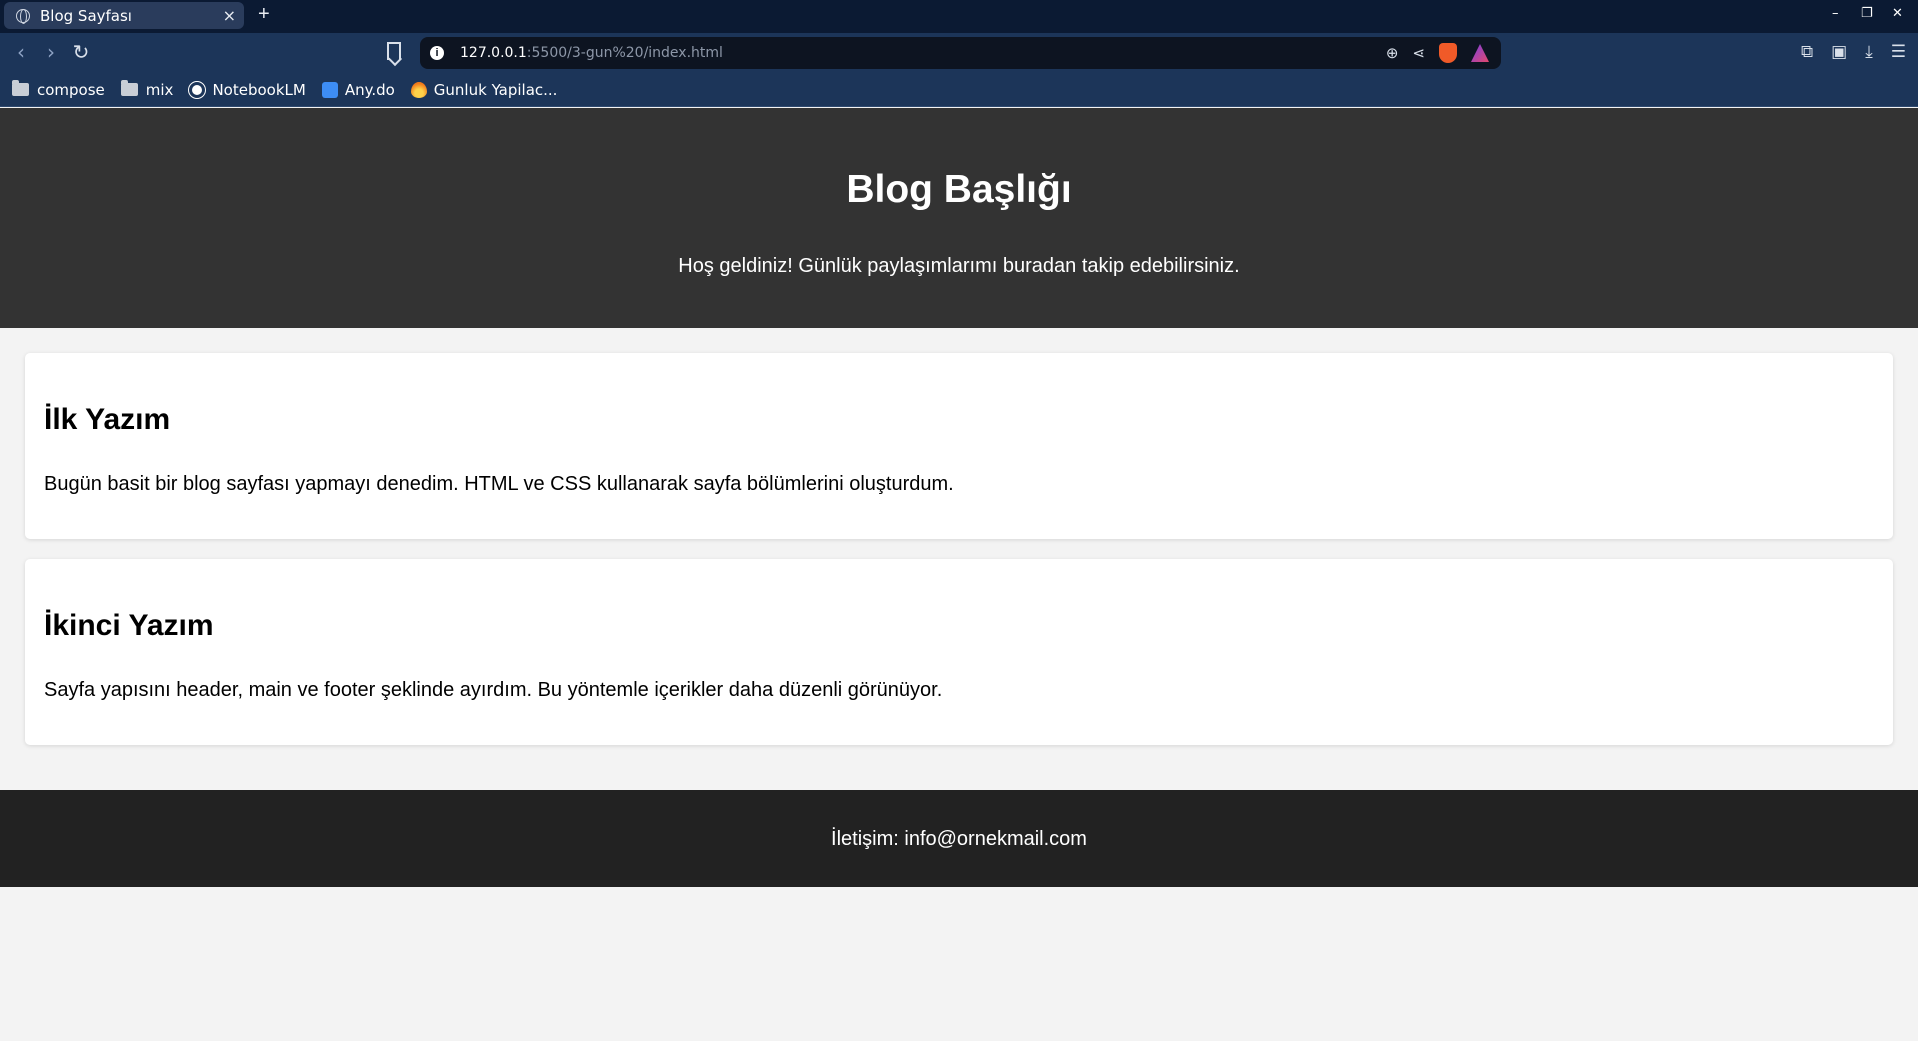 This screenshot has width=1918, height=1041. Describe the element at coordinates (1839, 52) in the screenshot. I see `wallet-icon: ▣` at that location.